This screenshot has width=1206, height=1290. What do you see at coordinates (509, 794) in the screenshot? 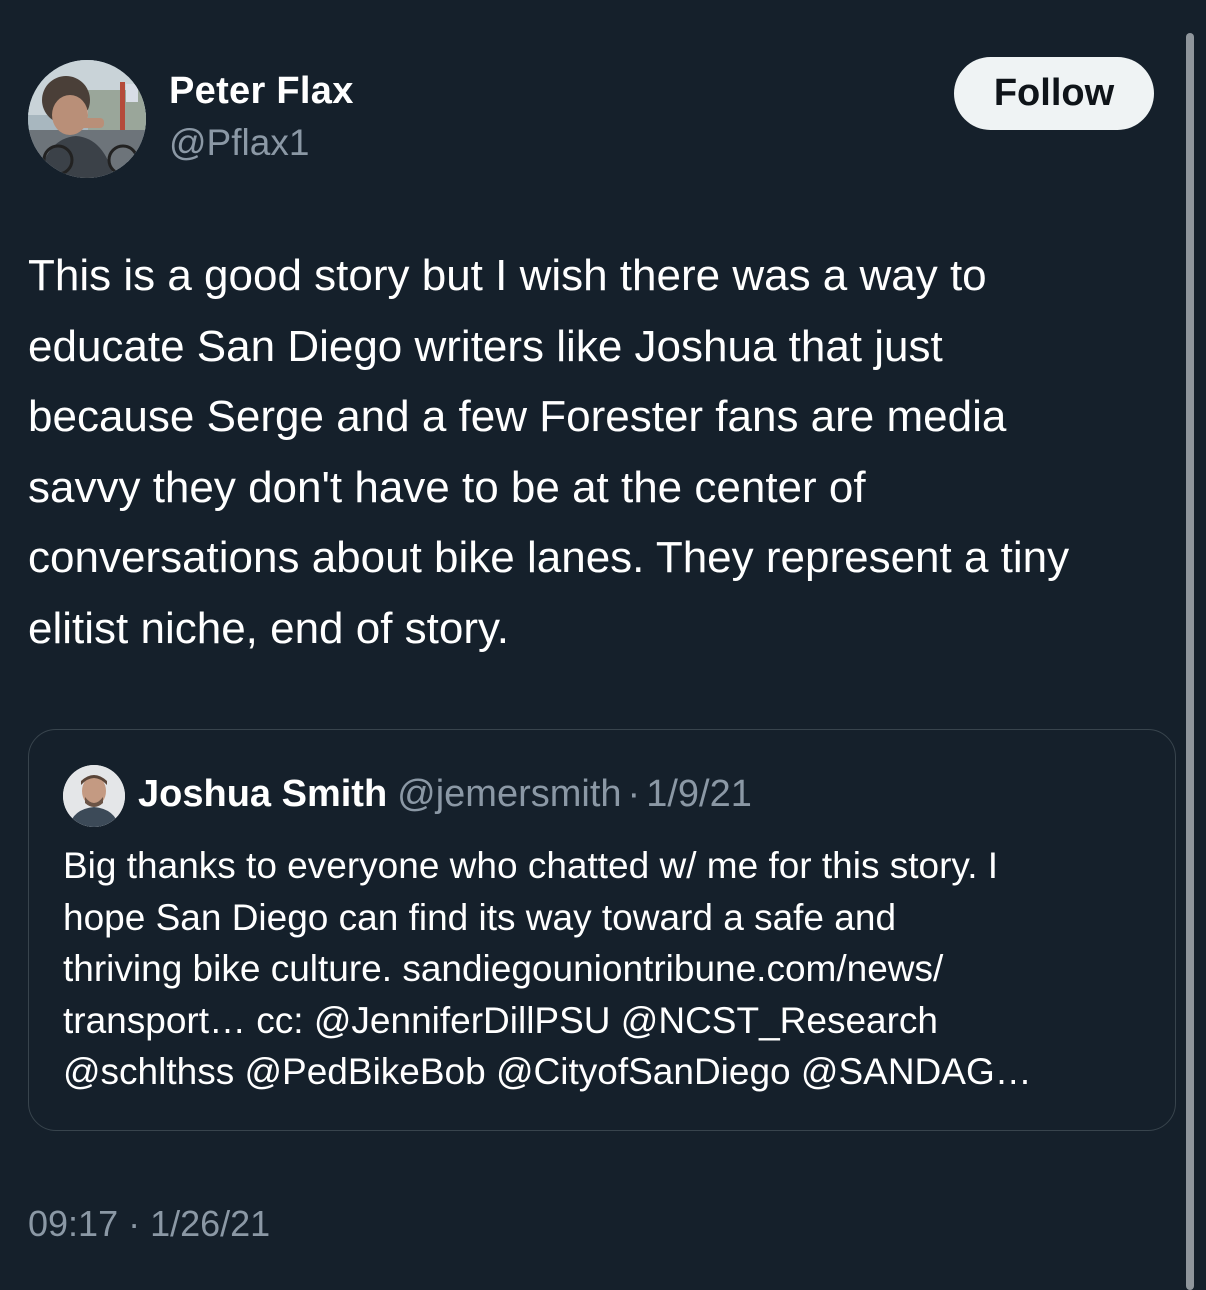
I see `quoted-author-handle: @jemersmith` at bounding box center [509, 794].